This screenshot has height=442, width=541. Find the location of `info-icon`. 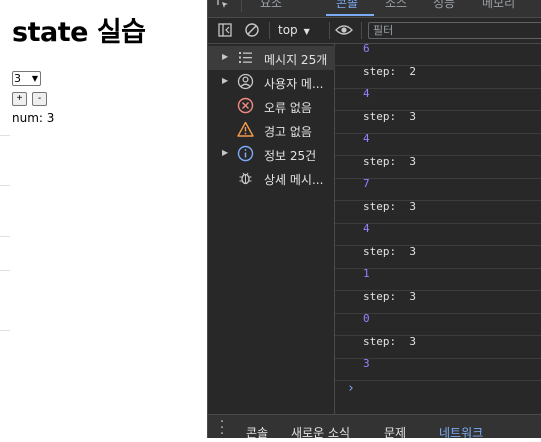

info-icon is located at coordinates (245, 153).